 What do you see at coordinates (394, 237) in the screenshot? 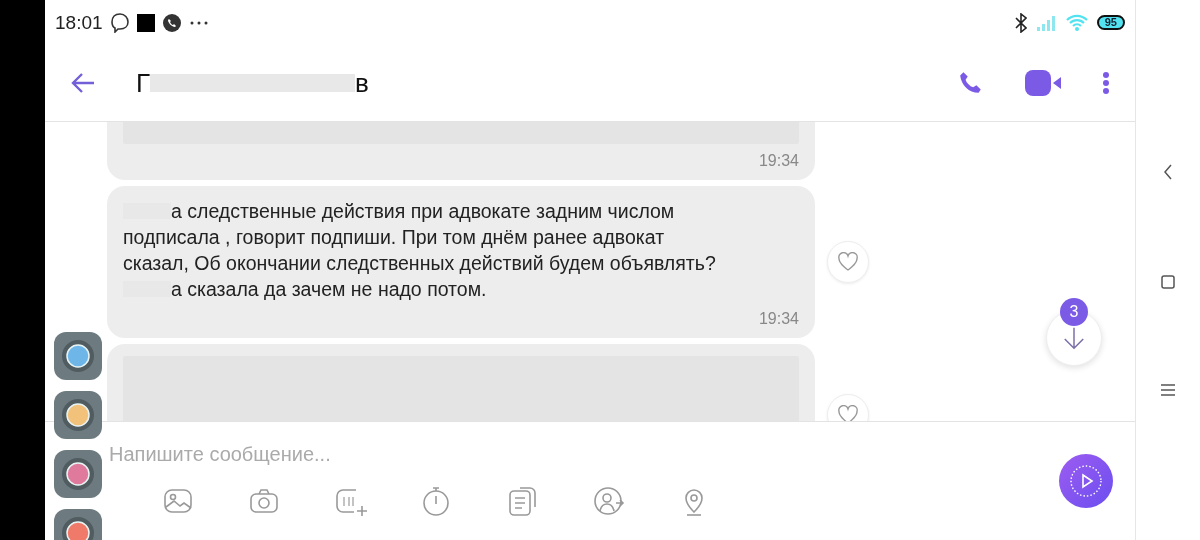
I see `message-text: подписала , говорит подпиши. При том днём ранее адвокат` at bounding box center [394, 237].